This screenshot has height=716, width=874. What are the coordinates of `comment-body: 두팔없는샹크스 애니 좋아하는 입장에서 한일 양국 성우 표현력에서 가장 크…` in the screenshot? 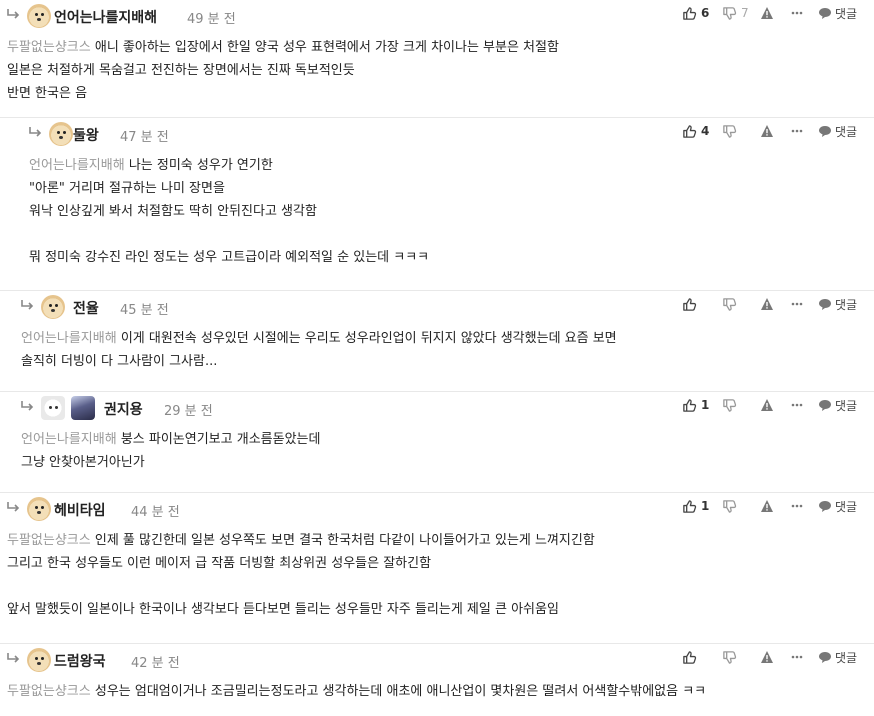 It's located at (440, 70).